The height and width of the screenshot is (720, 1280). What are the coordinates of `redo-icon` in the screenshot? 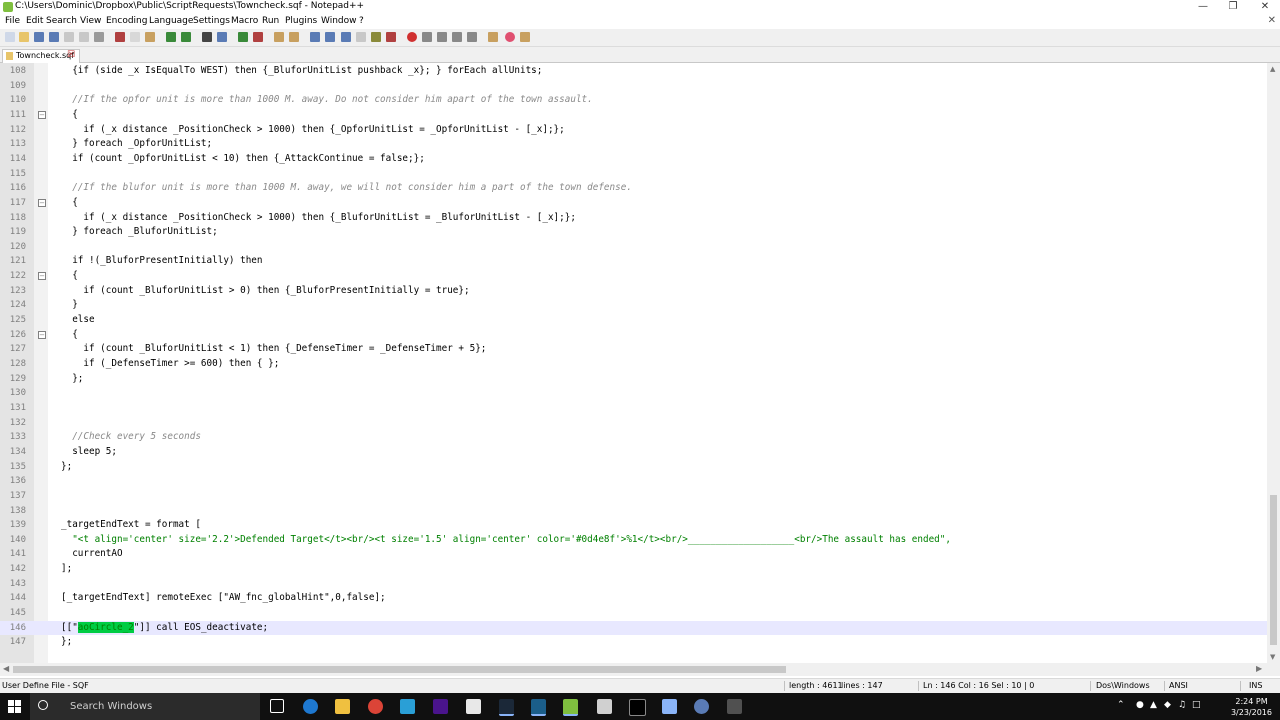 It's located at (186, 37).